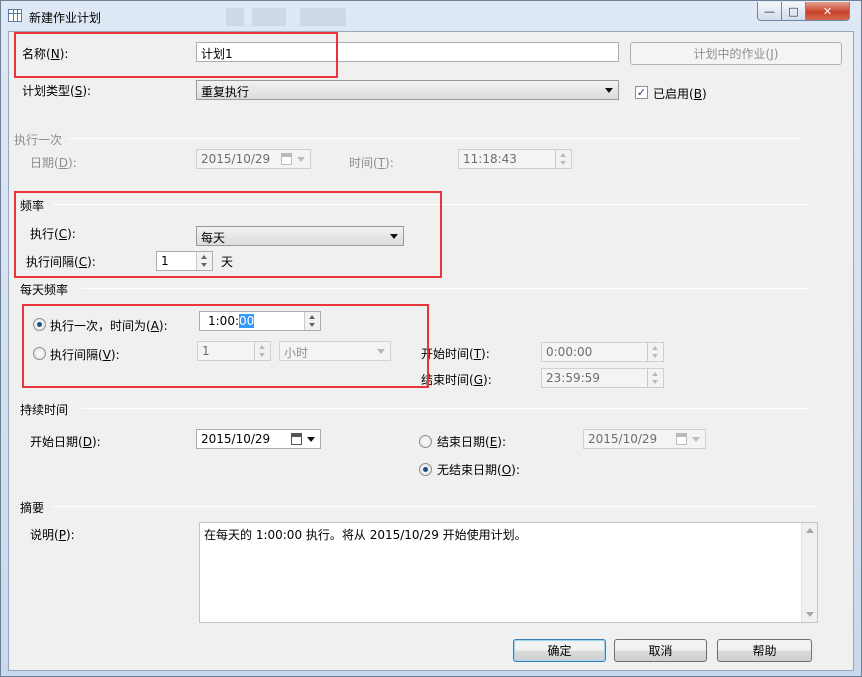  Describe the element at coordinates (15, 15) in the screenshot. I see `schedule-app-icon` at that location.